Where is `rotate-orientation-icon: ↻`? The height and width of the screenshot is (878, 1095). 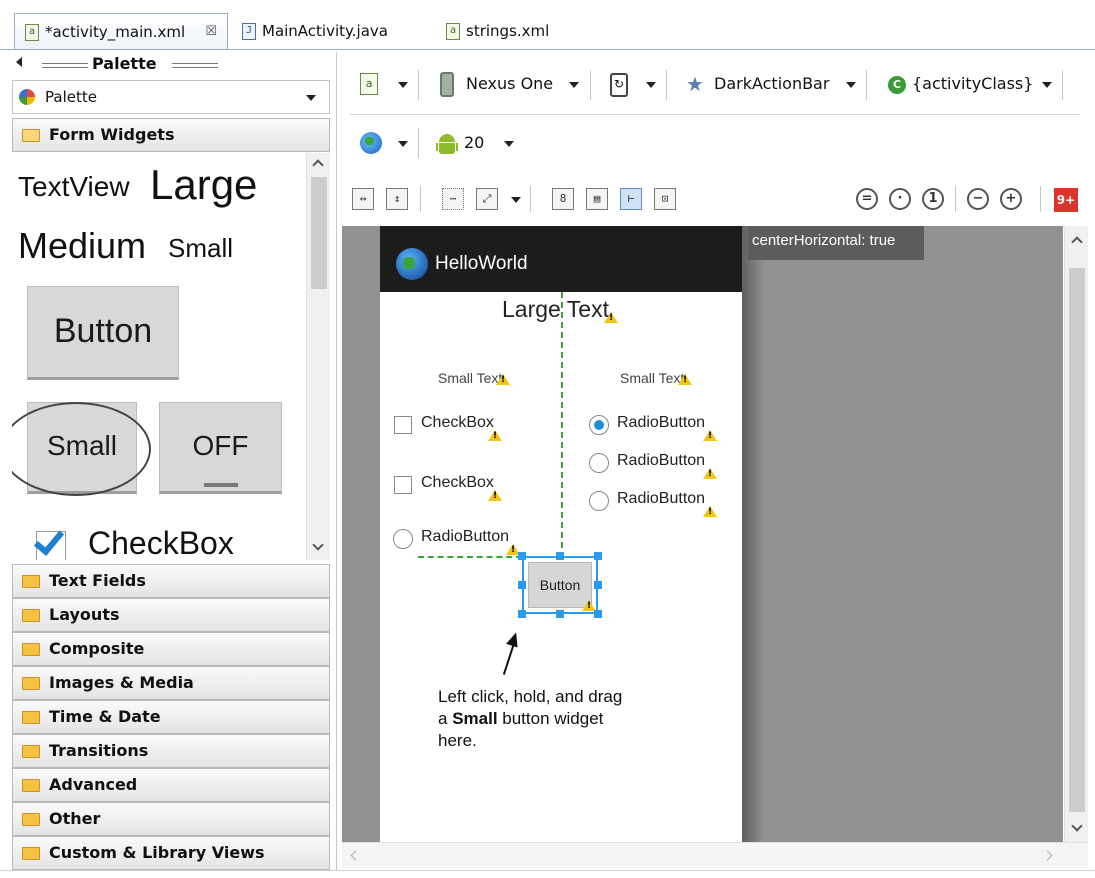 rotate-orientation-icon: ↻ is located at coordinates (619, 85).